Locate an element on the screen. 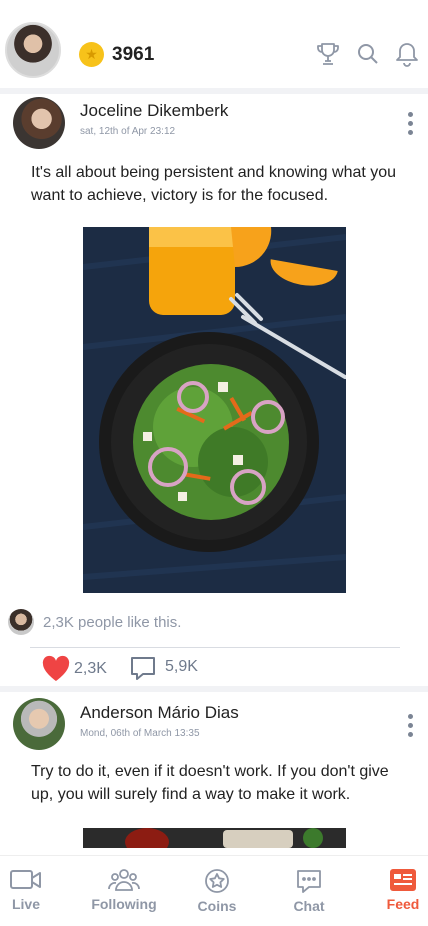 The height and width of the screenshot is (926, 428). nav-feed: Feed is located at coordinates (395, 890).